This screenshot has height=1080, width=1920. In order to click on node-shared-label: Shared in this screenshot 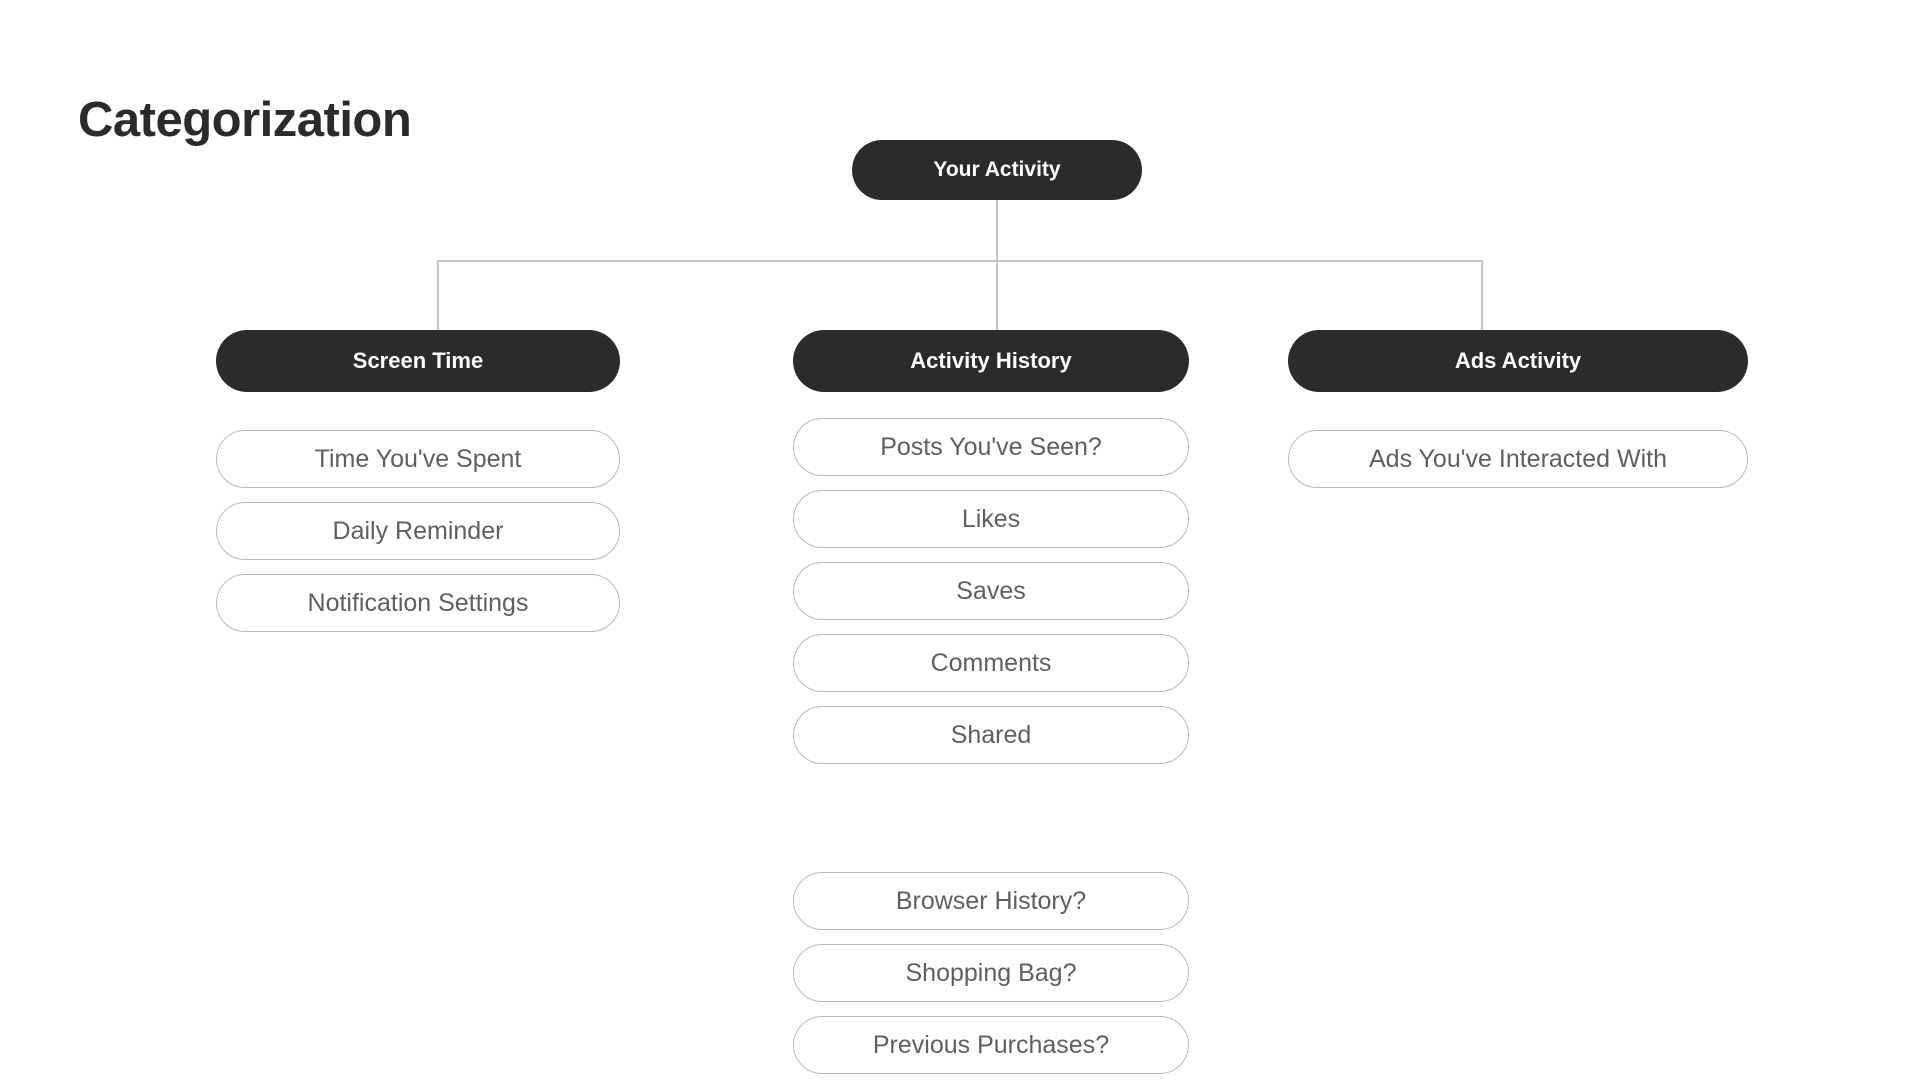, I will do `click(991, 734)`.